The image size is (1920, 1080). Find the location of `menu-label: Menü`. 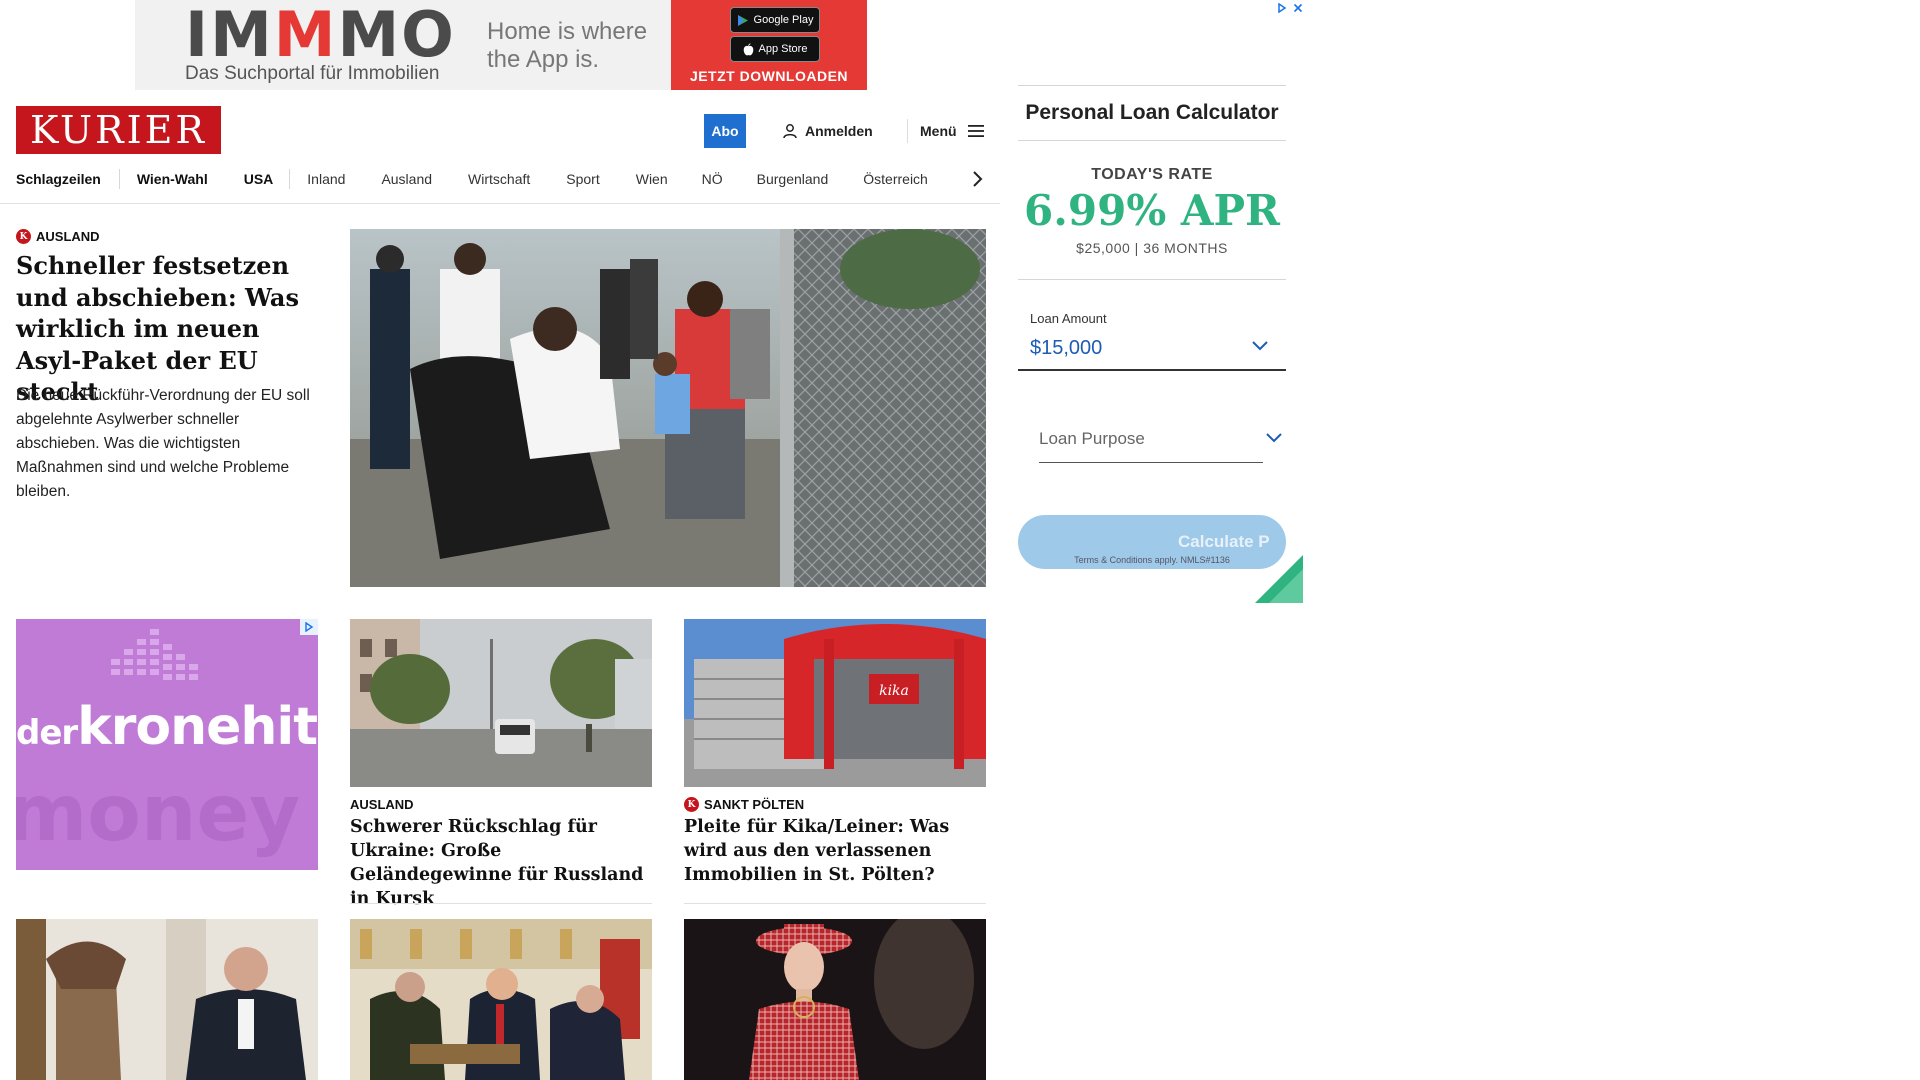

menu-label: Menü is located at coordinates (938, 131).